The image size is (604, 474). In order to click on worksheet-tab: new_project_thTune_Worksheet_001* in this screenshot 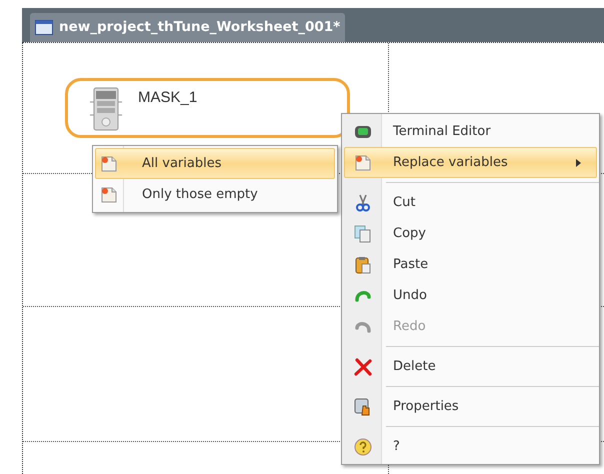, I will do `click(188, 27)`.